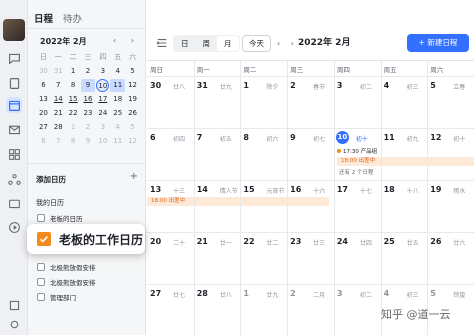  I want to click on day-cell: 2 二月, so click(310, 312).